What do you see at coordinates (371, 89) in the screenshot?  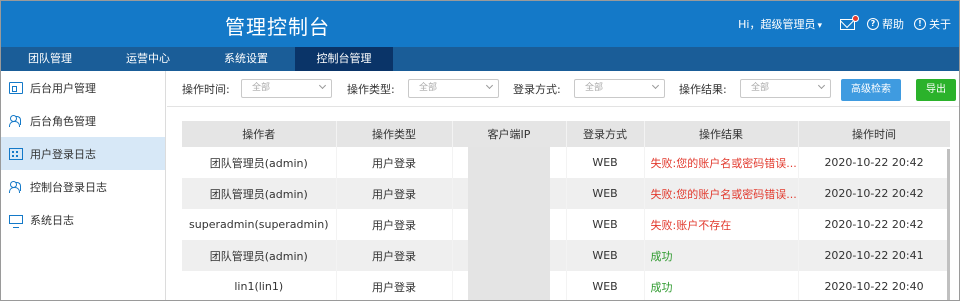 I see `filter-label-type: 操作类型:` at bounding box center [371, 89].